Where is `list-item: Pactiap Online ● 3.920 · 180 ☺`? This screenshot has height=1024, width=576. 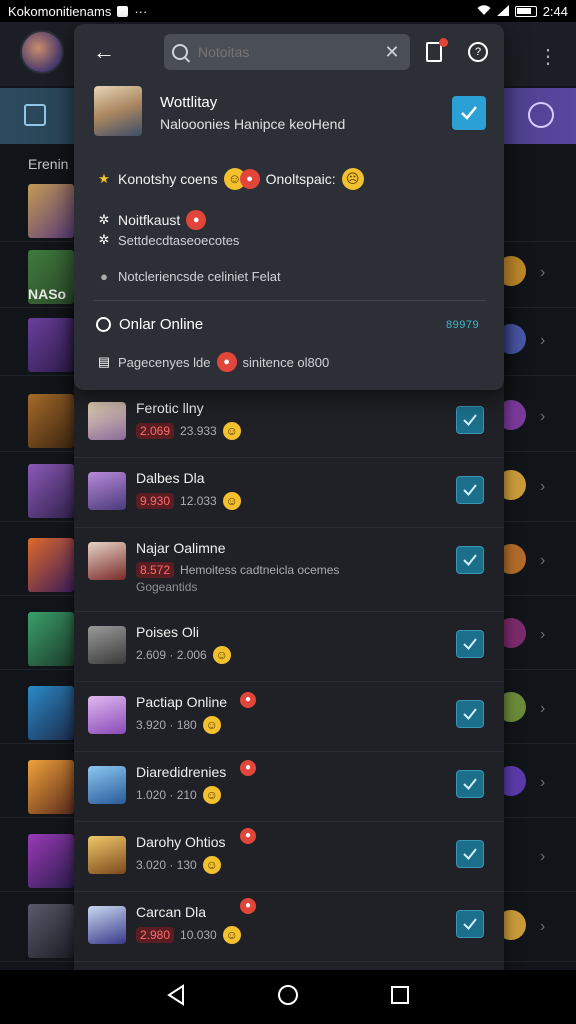
list-item: Pactiap Online ● 3.920 · 180 ☺ is located at coordinates (289, 717).